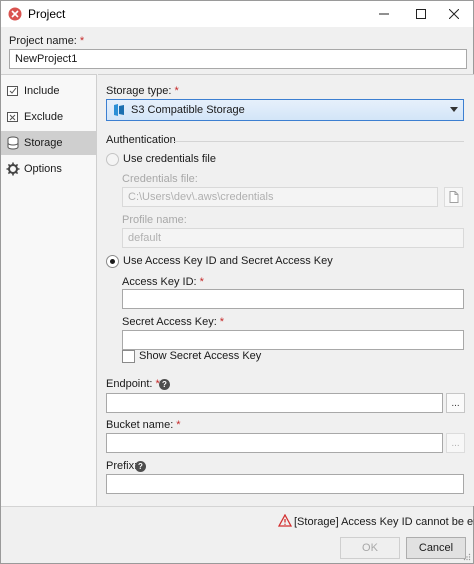 This screenshot has width=474, height=564. I want to click on use-credentials-file-label: Use credentials file, so click(169, 159).